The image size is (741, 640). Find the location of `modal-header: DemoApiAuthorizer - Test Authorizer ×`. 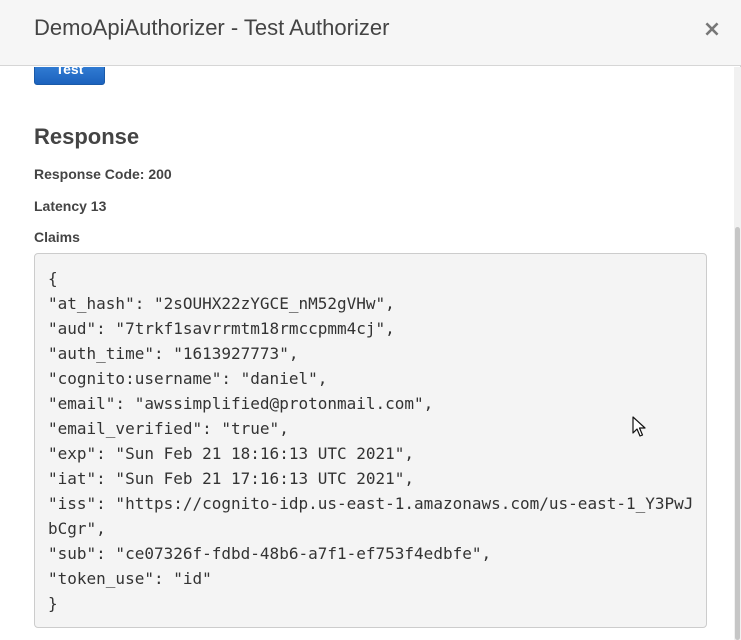

modal-header: DemoApiAuthorizer - Test Authorizer × is located at coordinates (370, 33).